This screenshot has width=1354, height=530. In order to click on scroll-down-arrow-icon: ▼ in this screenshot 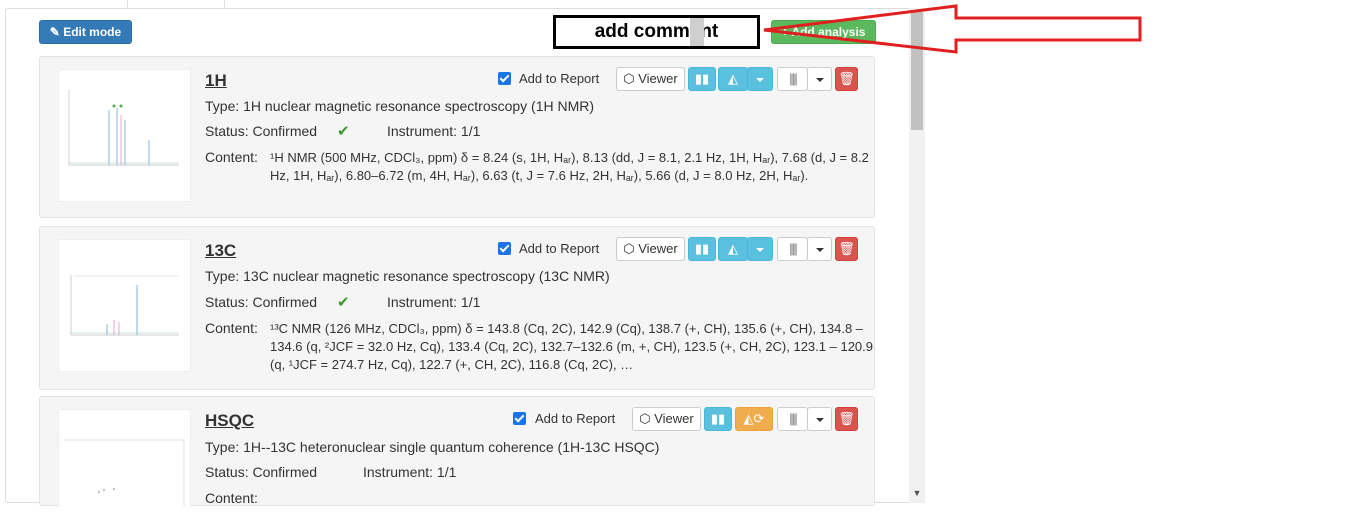, I will do `click(917, 493)`.